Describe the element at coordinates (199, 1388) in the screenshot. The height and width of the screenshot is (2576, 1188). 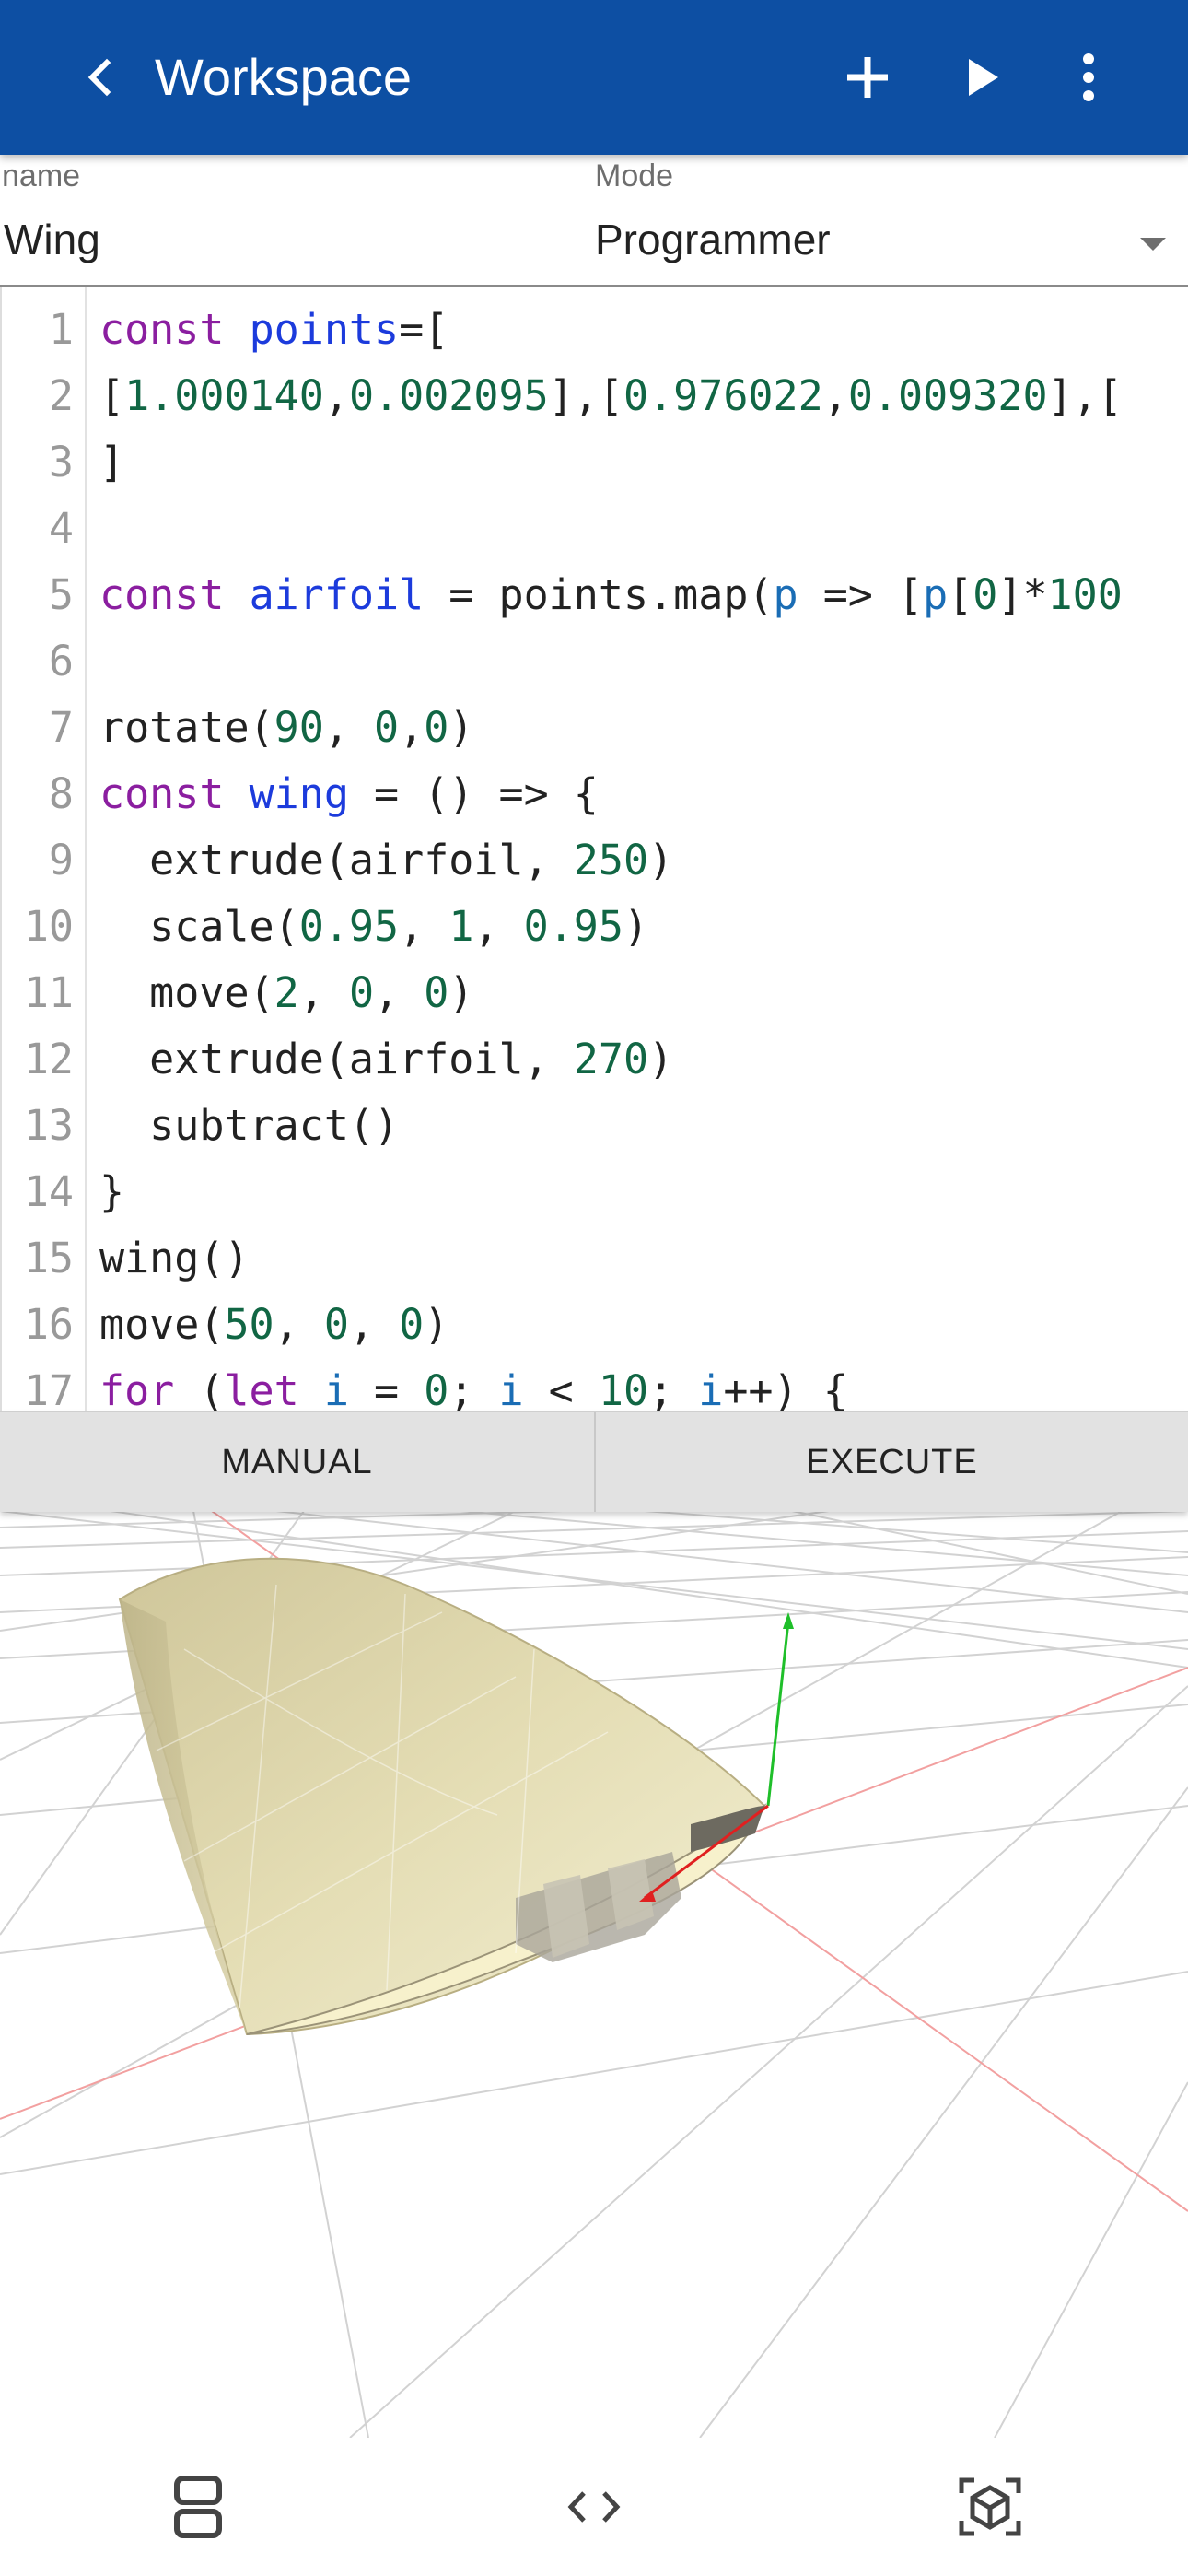
I see `code-token: (` at that location.